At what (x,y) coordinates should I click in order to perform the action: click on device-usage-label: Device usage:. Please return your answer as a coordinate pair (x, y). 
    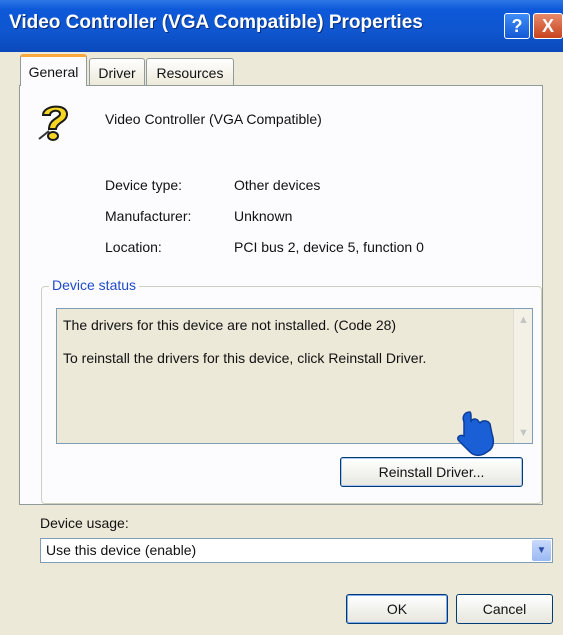
    Looking at the image, I should click on (84, 523).